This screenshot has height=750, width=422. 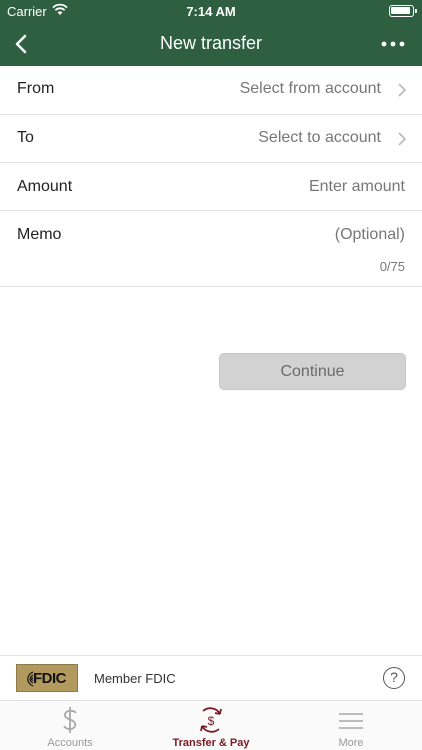 I want to click on app-header: Carrier 7:14 AM New transfer, so click(x=211, y=33).